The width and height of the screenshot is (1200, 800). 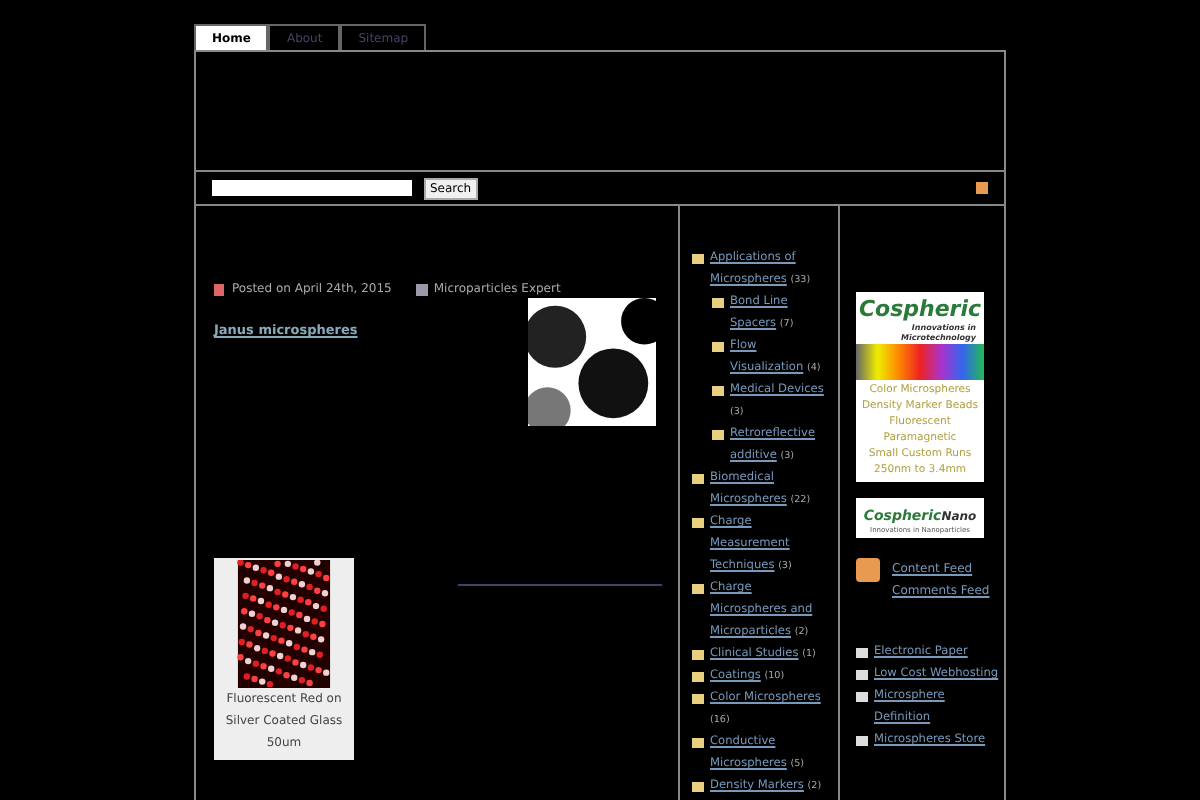 What do you see at coordinates (920, 309) in the screenshot?
I see `brand-logo: Cospheric` at bounding box center [920, 309].